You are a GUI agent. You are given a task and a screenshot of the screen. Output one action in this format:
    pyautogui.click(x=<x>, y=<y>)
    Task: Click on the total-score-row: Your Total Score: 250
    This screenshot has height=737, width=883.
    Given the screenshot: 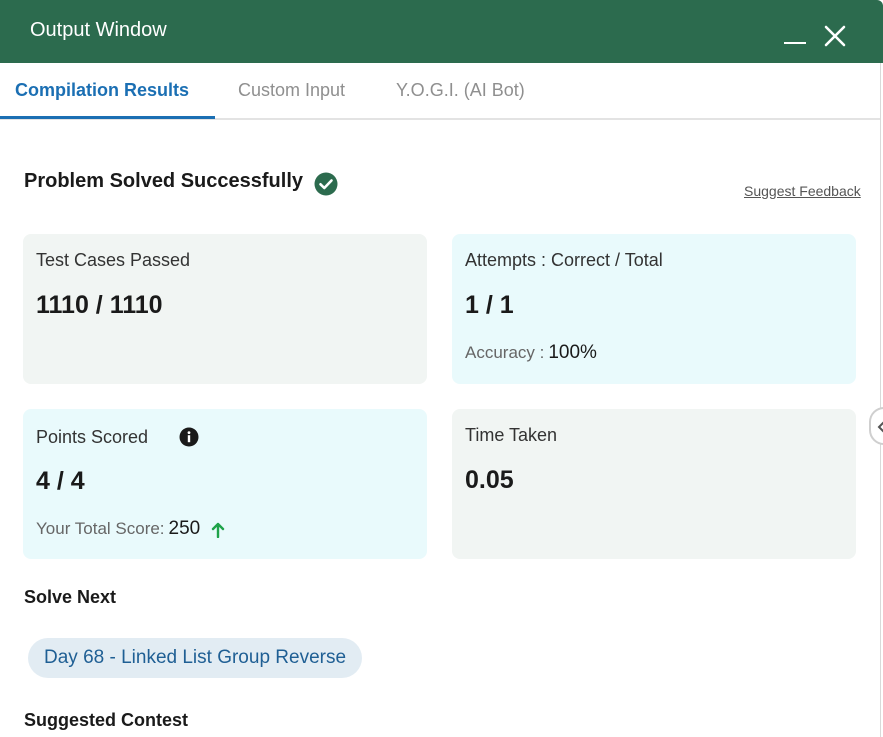 What is the action you would take?
    pyautogui.click(x=130, y=529)
    